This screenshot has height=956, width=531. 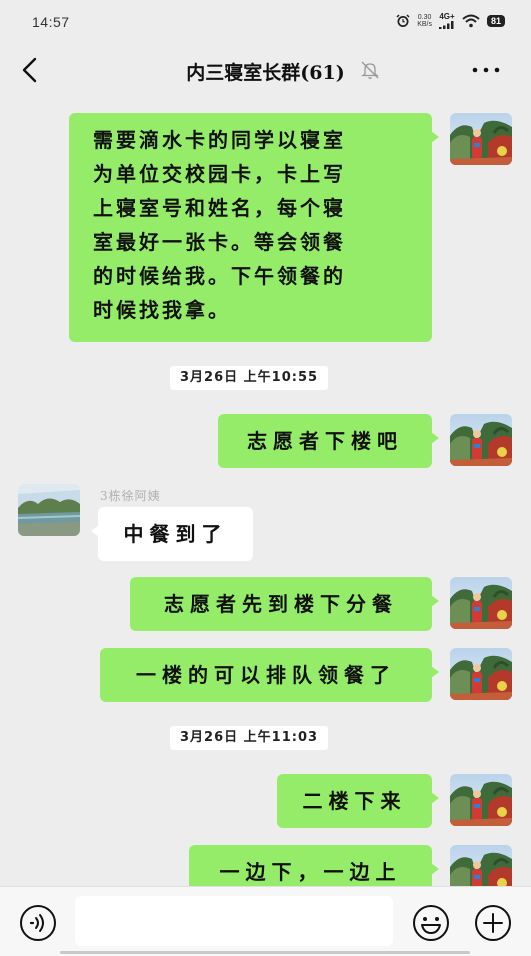 I want to click on battery-icon: 81, so click(x=495, y=20).